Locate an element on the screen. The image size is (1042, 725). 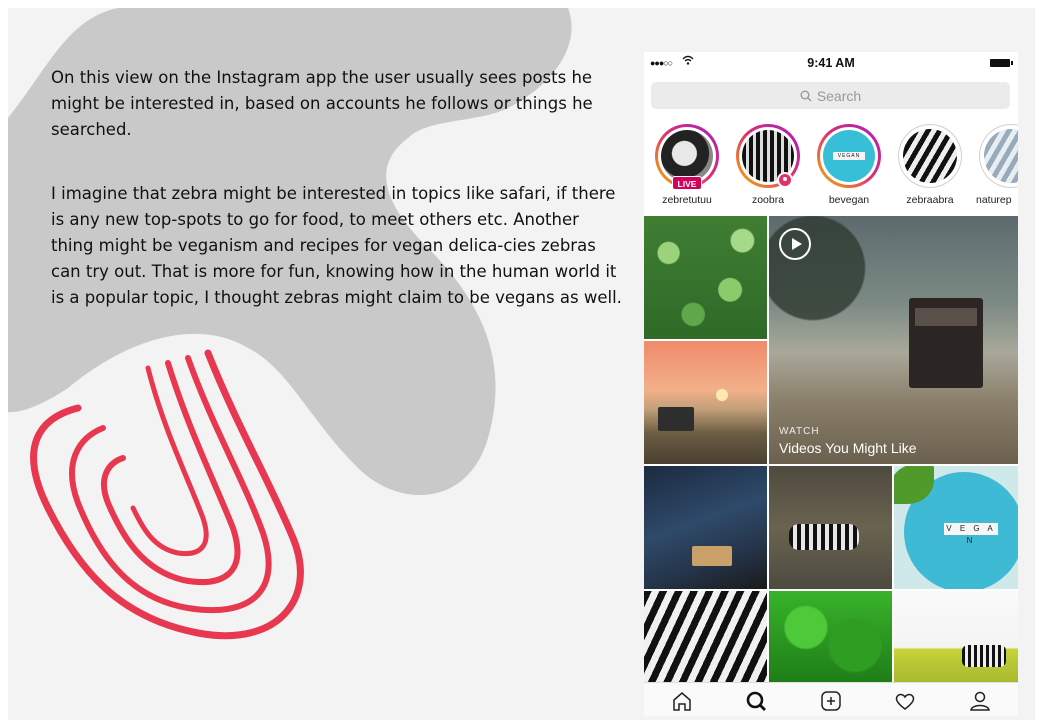
location-pin-icon is located at coordinates (785, 180).